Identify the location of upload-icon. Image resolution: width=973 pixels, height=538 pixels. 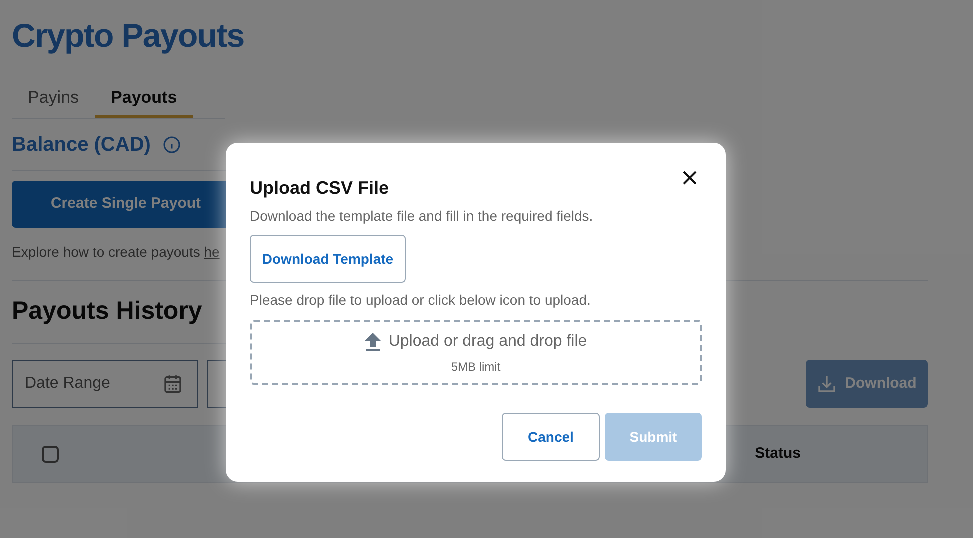
(372, 341).